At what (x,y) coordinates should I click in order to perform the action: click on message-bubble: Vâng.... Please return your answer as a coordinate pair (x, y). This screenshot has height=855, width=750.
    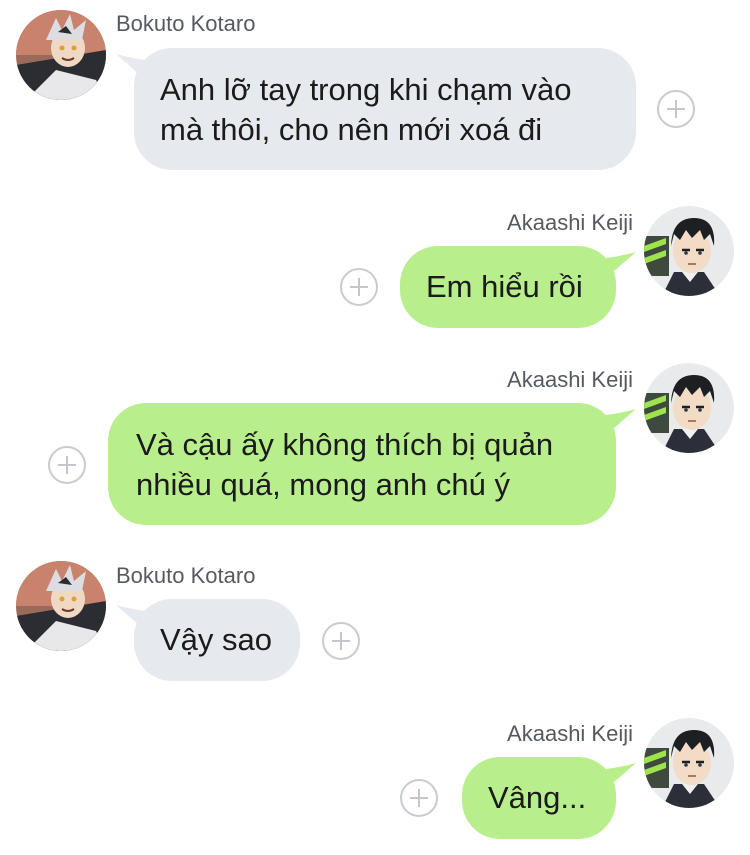
    Looking at the image, I should click on (539, 798).